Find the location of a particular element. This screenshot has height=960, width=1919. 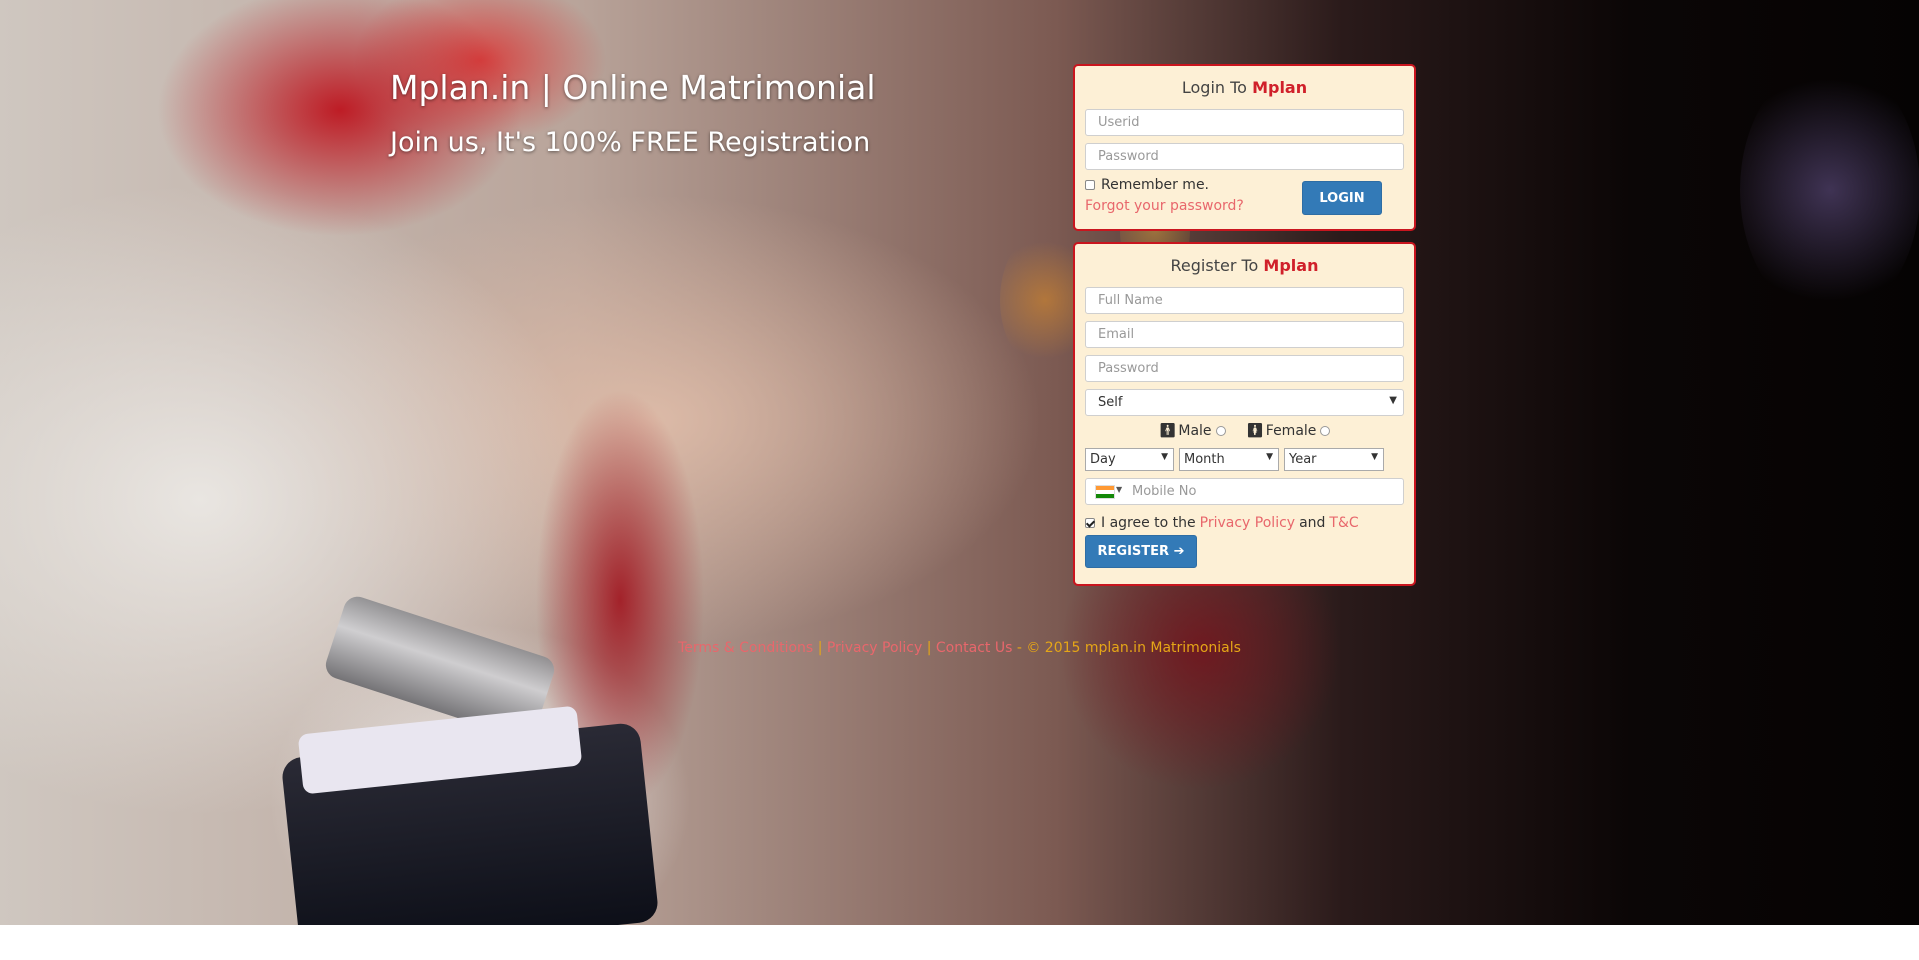

privacy-policy-link: Privacy Policy is located at coordinates (1247, 523).